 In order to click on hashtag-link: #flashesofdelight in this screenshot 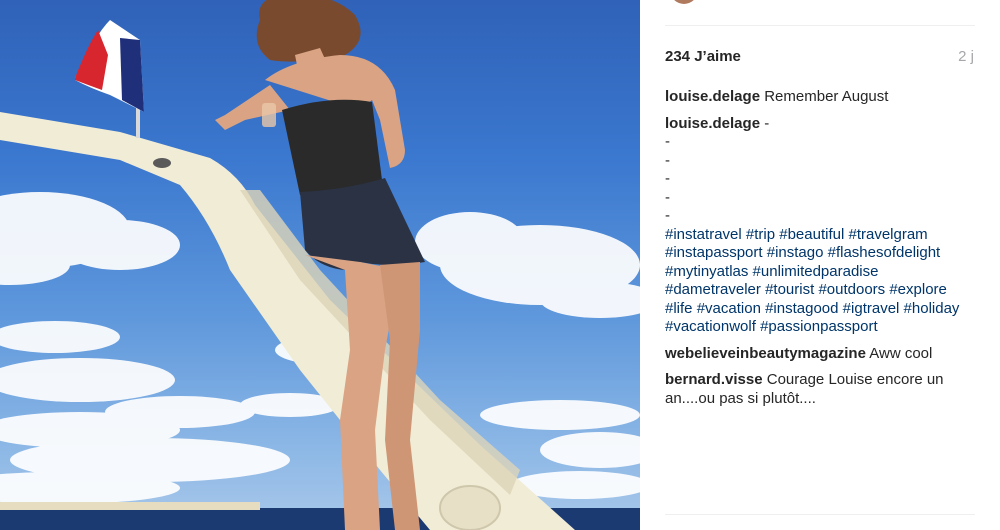, I will do `click(884, 252)`.